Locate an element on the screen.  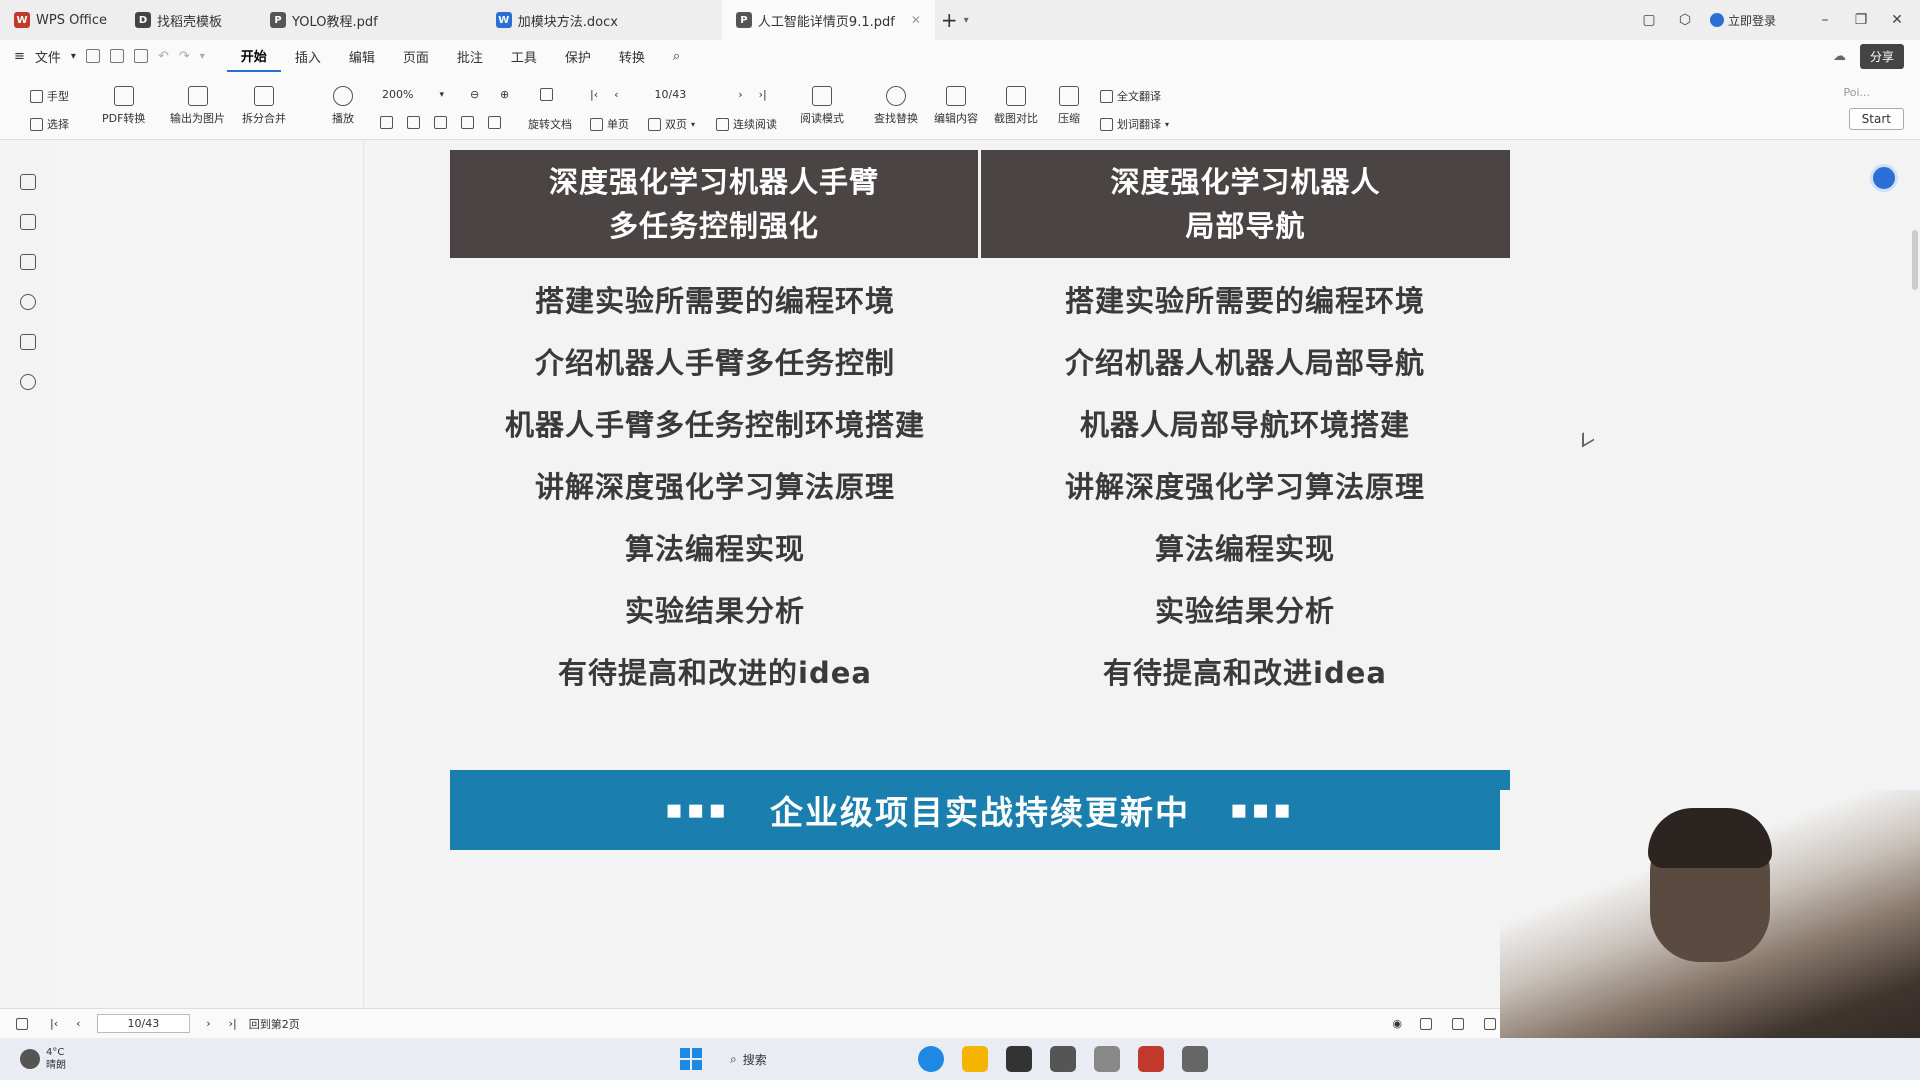
hamburger-icon: ≡ is located at coordinates (19, 56).